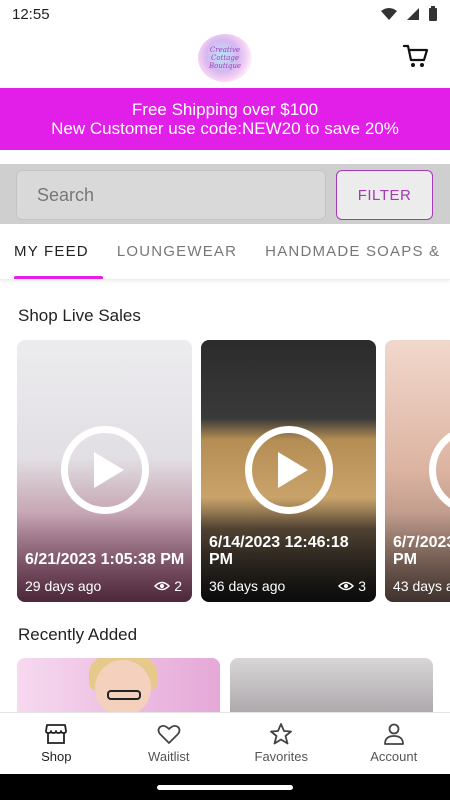  I want to click on bottom-nav: Shop Waitlist Favorites Account, so click(225, 743).